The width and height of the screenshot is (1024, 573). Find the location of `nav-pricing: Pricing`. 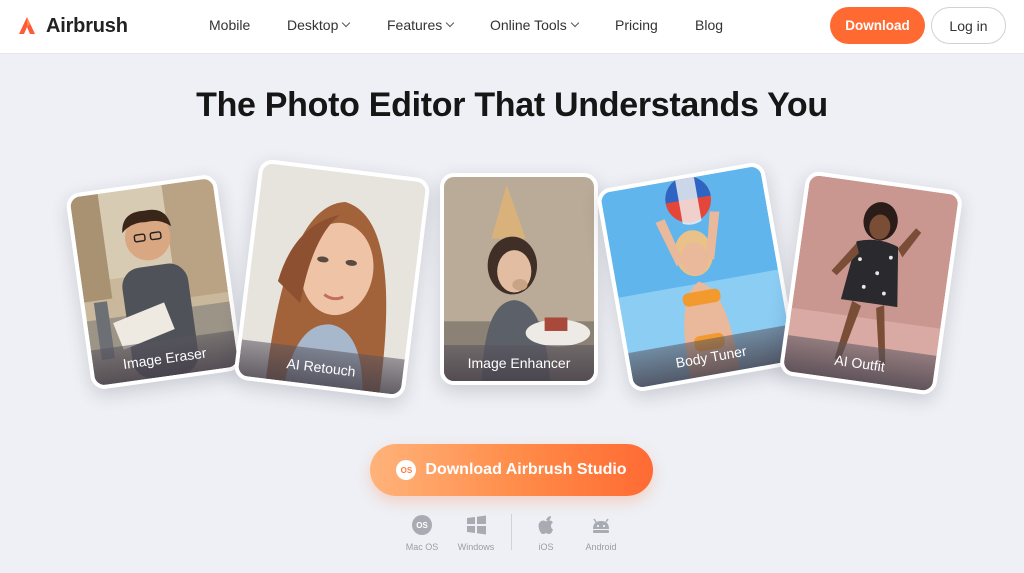

nav-pricing: Pricing is located at coordinates (636, 25).